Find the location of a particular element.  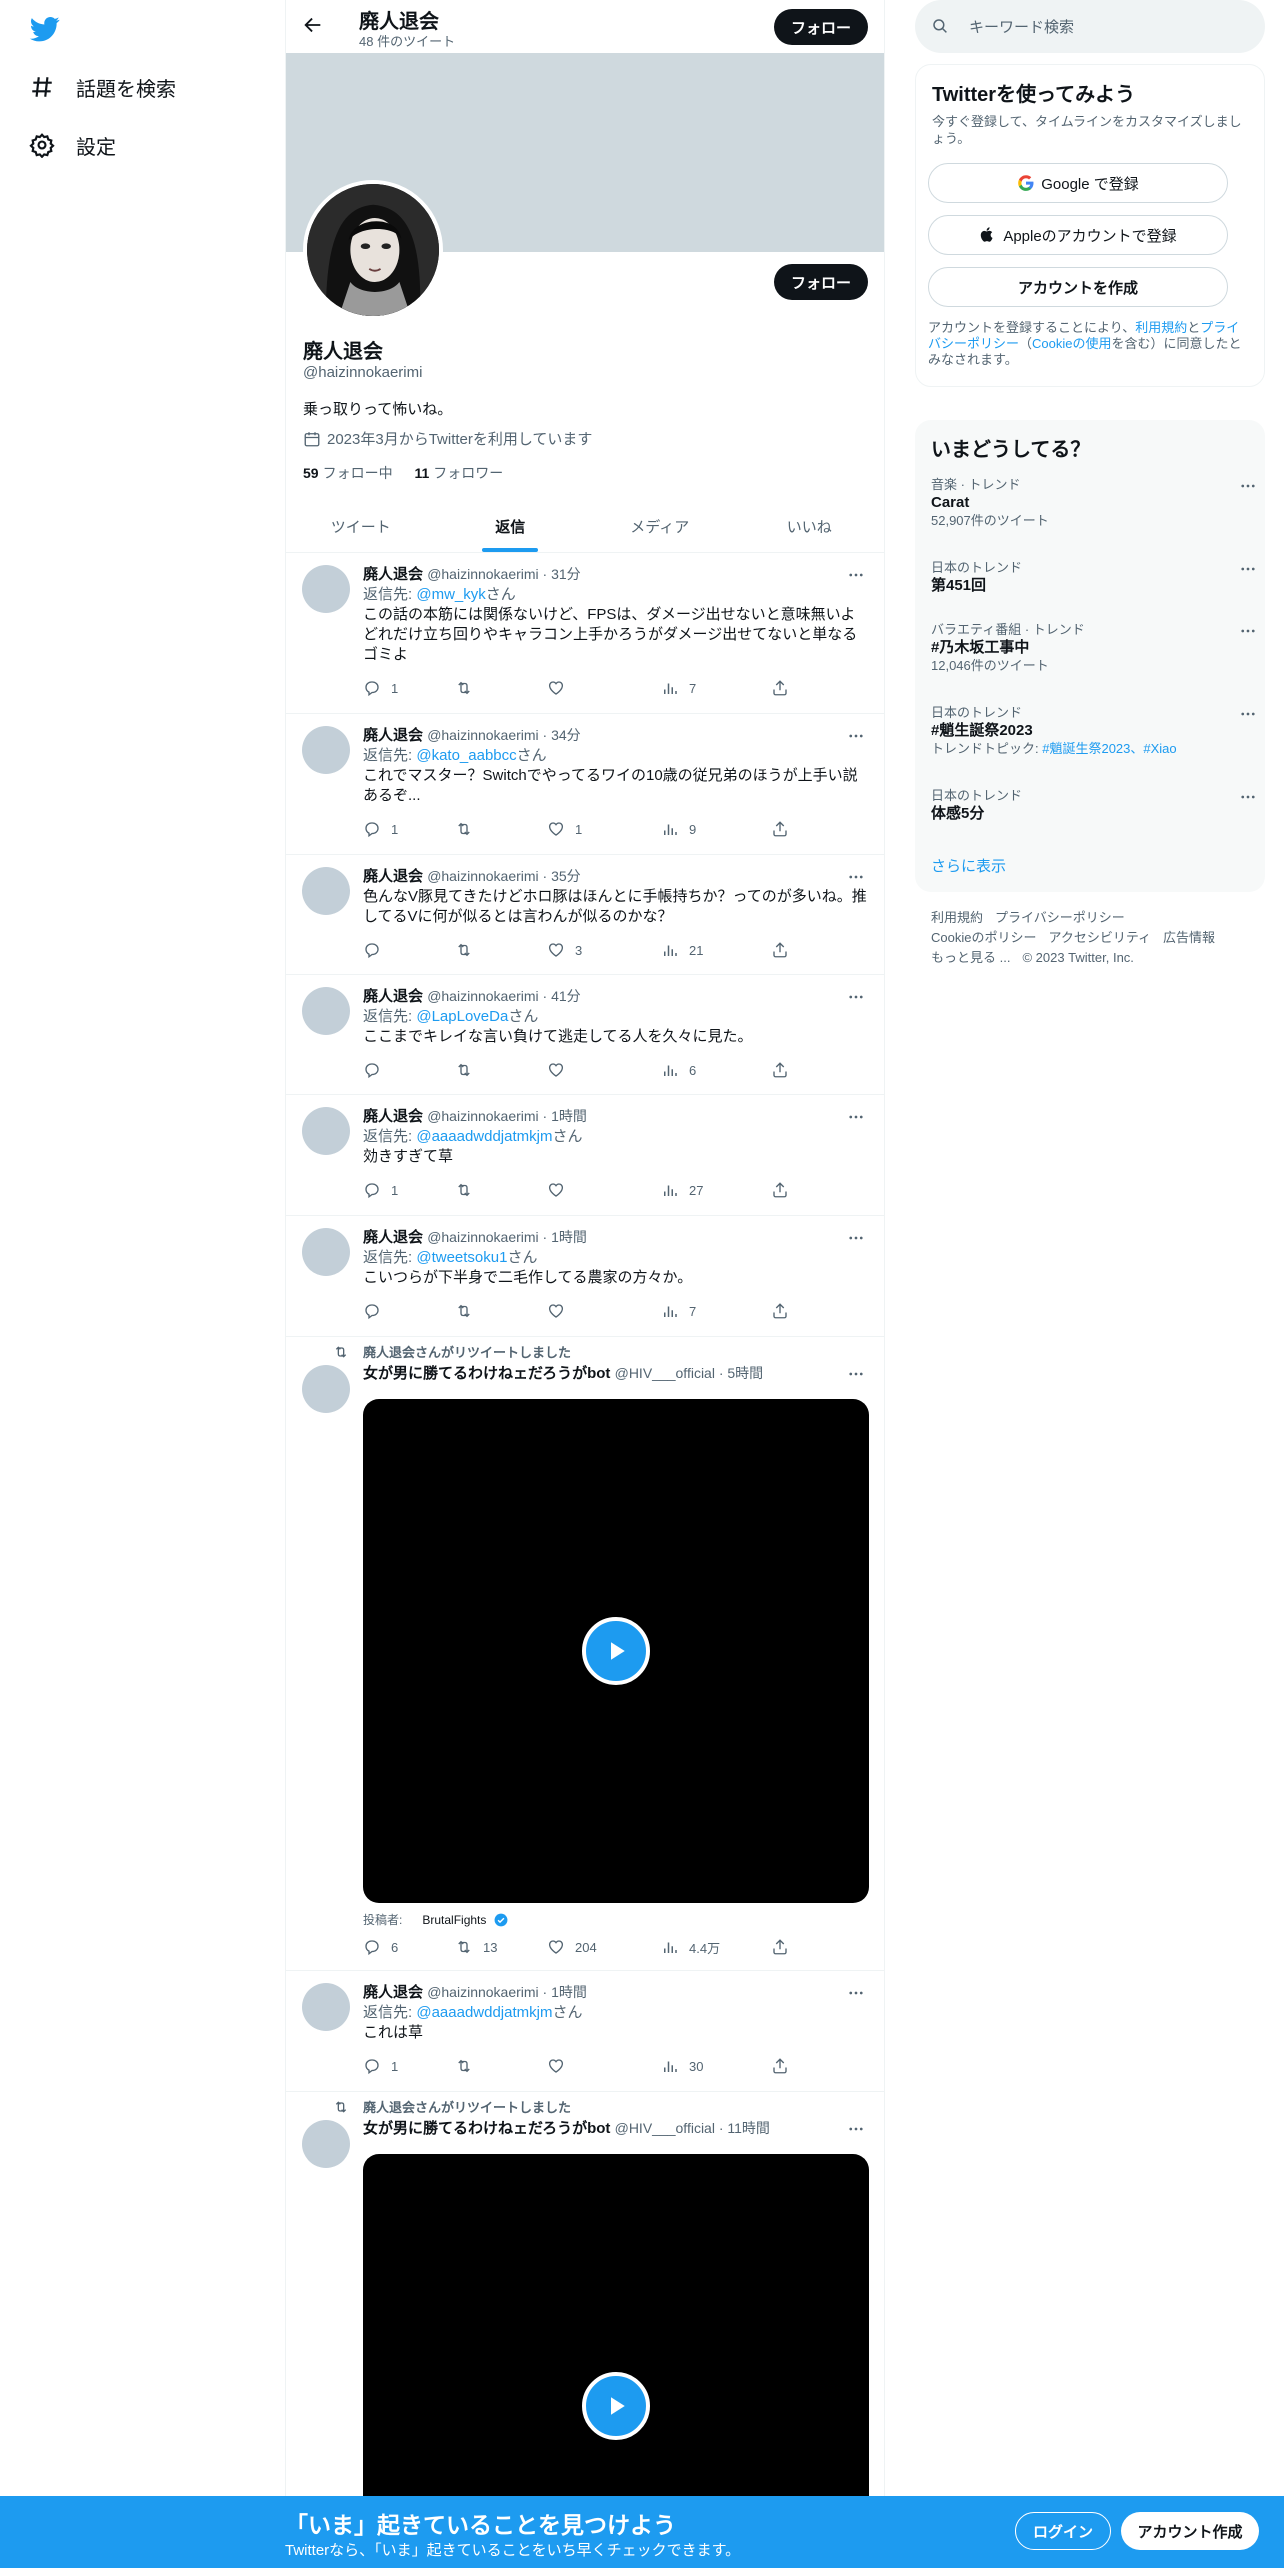

trend-topics-links: #魈誕生祭2023、#Xiao is located at coordinates (1109, 748).